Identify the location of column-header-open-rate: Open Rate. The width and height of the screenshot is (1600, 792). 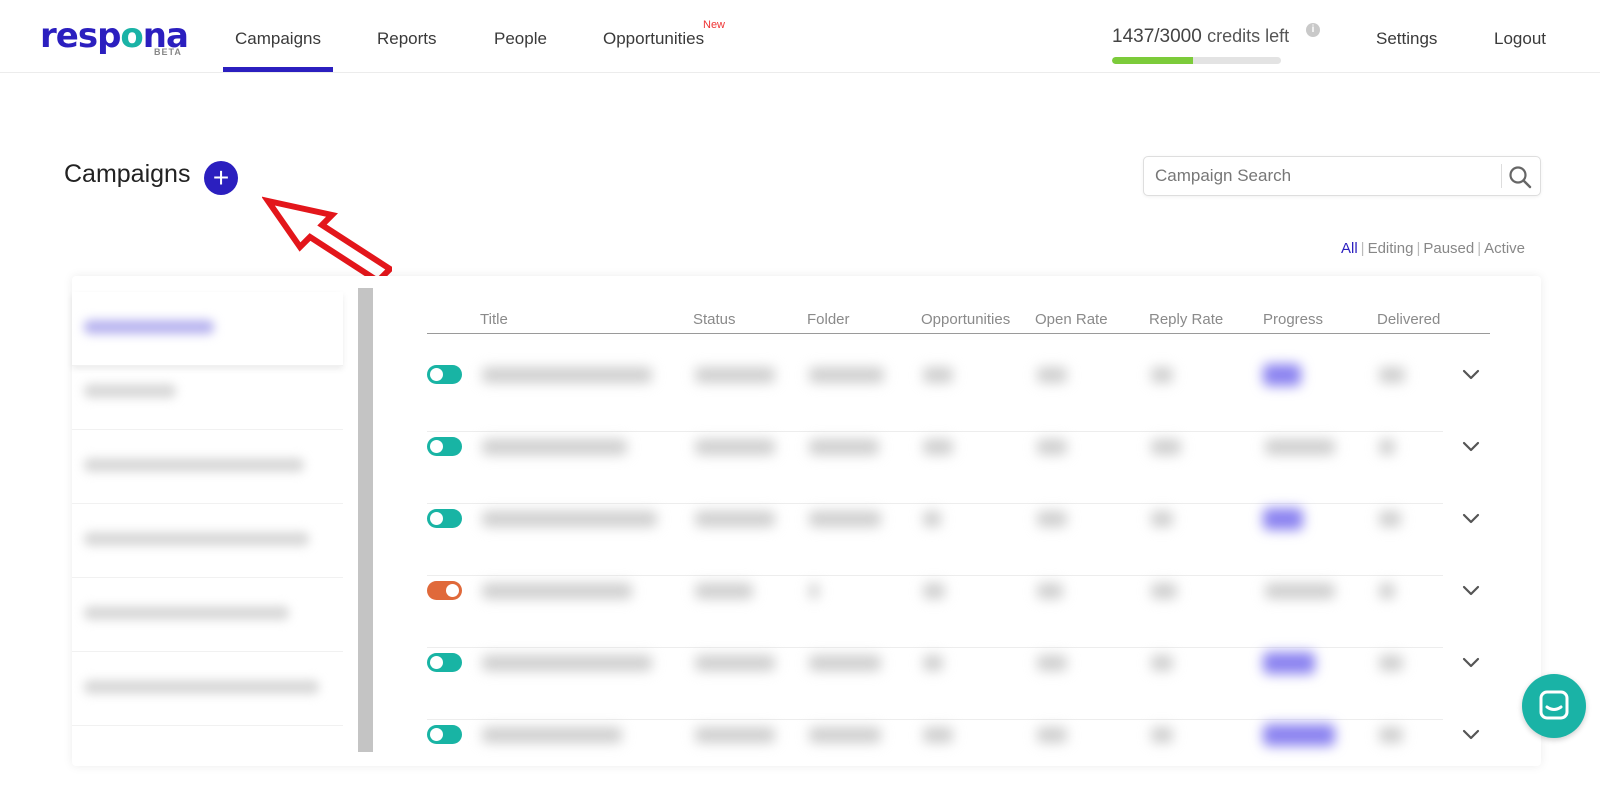
(1071, 319).